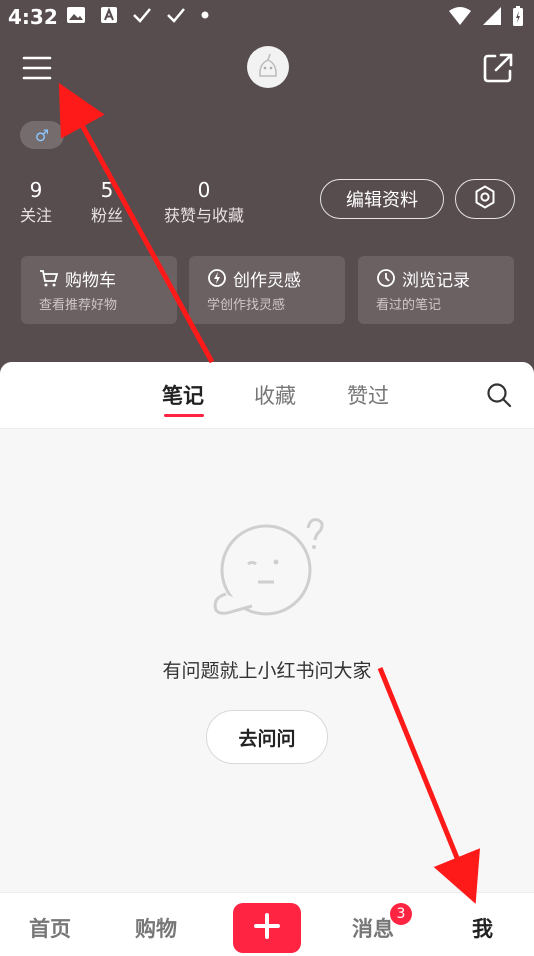  What do you see at coordinates (270, 567) in the screenshot?
I see `empty-state-illustration` at bounding box center [270, 567].